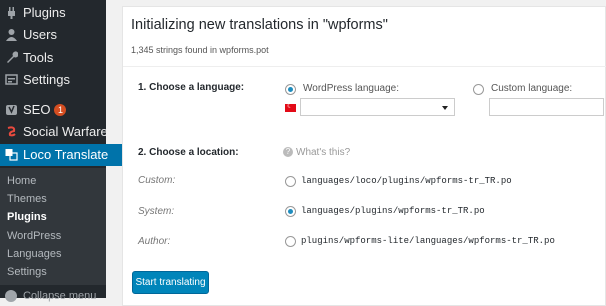  What do you see at coordinates (157, 180) in the screenshot?
I see `location-custom-label: Custom:` at bounding box center [157, 180].